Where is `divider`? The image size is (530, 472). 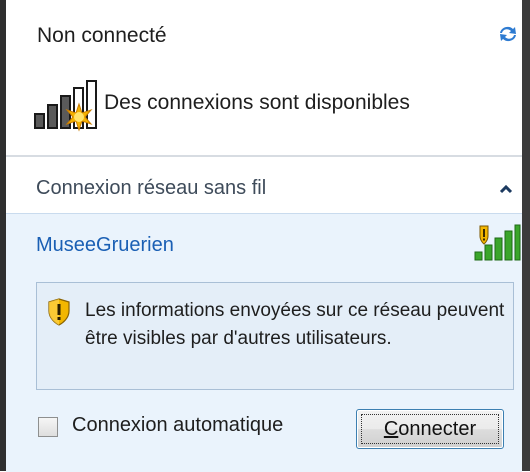 divider is located at coordinates (264, 156).